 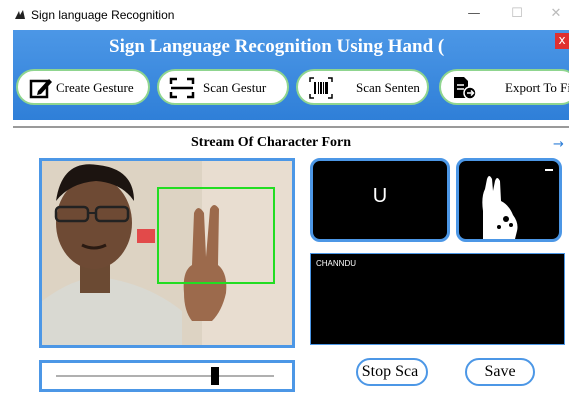 I want to click on threshold-preview-panel, so click(x=509, y=200).